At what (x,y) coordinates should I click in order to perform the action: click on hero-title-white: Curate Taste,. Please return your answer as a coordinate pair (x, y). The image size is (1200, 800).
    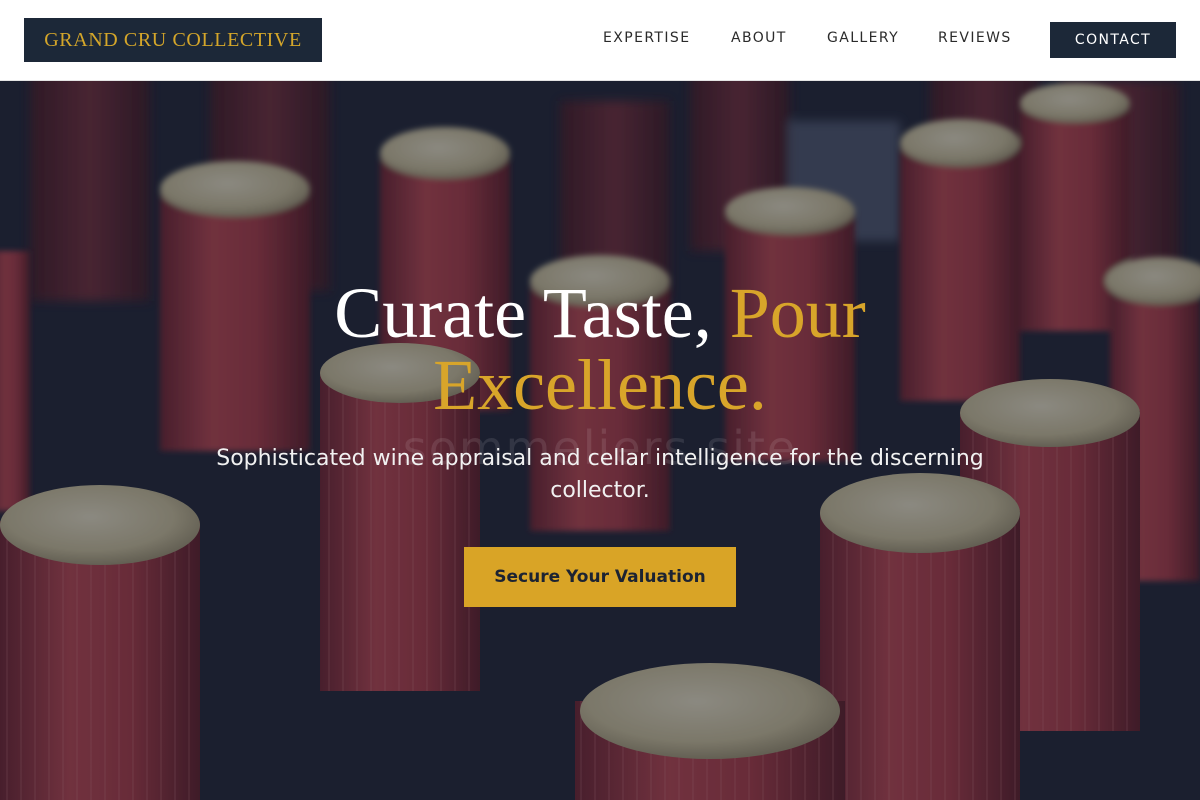
    Looking at the image, I should click on (532, 313).